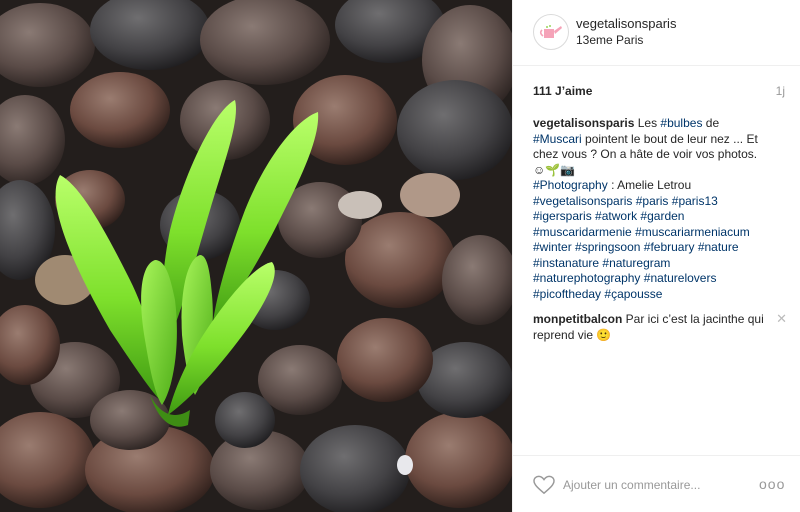 This screenshot has width=800, height=512. Describe the element at coordinates (662, 216) in the screenshot. I see `hashtag: #garden` at that location.